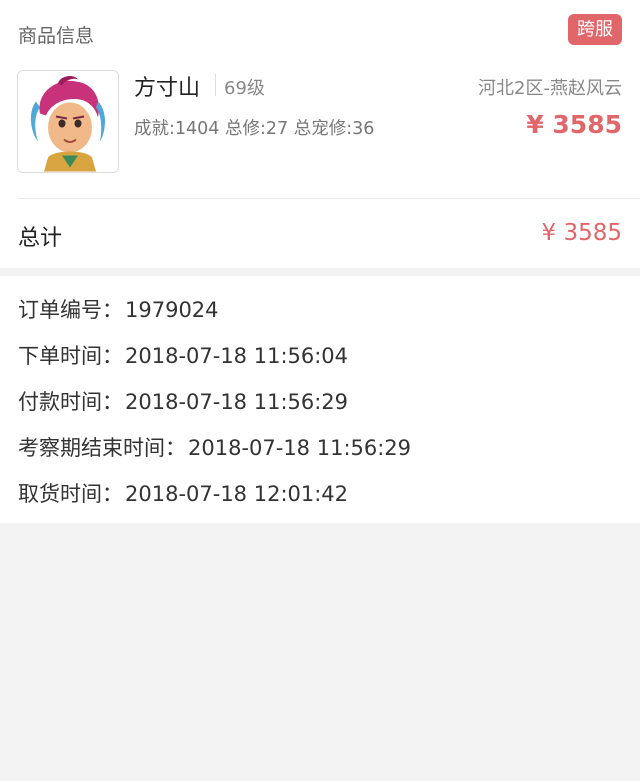 The width and height of the screenshot is (640, 781). I want to click on pickup-time-label: 取货时间：, so click(70, 494).